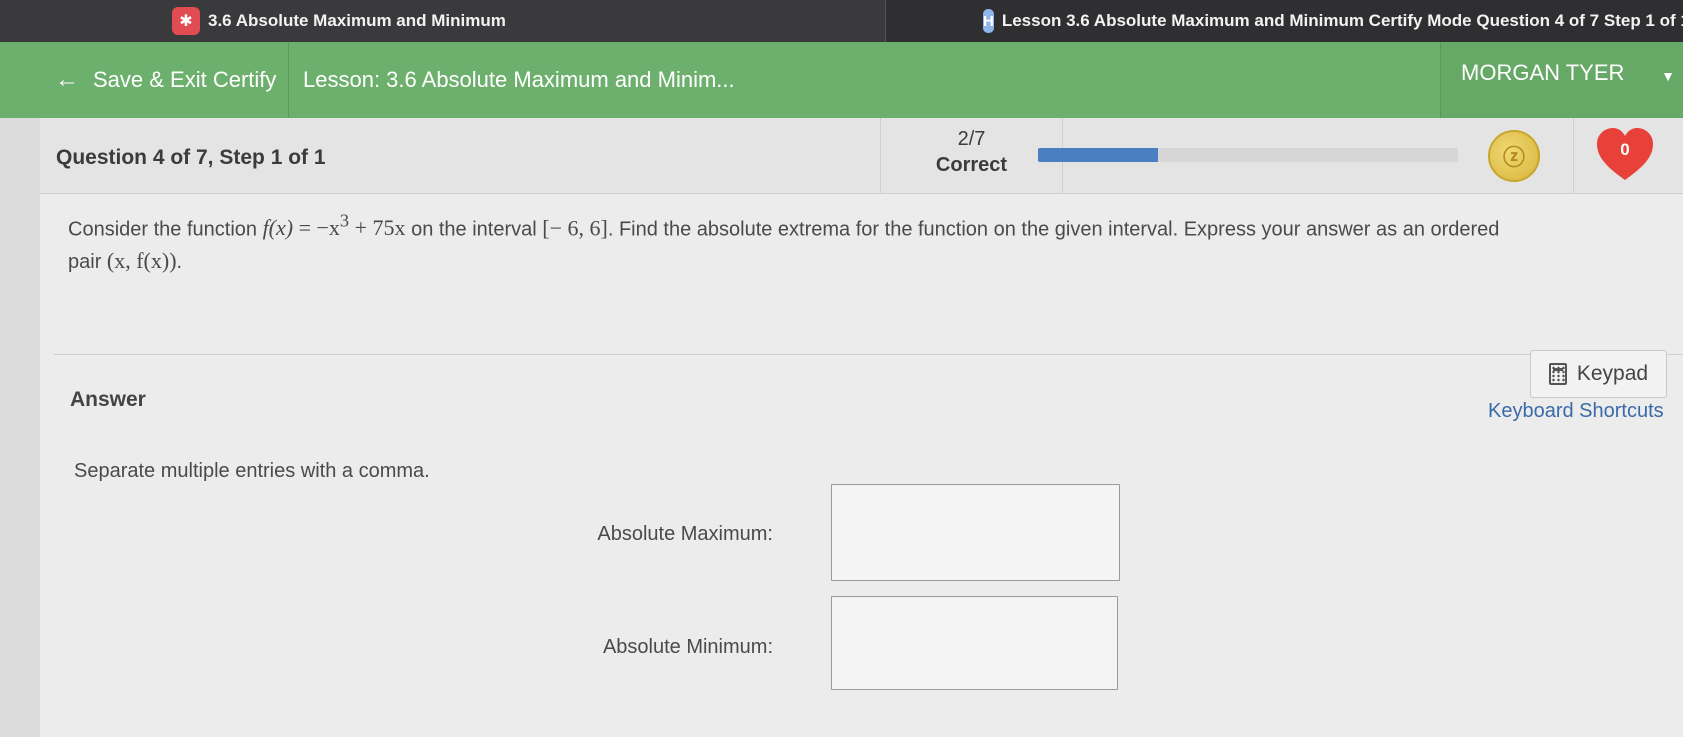 The image size is (1683, 737). What do you see at coordinates (974, 643) in the screenshot?
I see `absolute-minimum-input` at bounding box center [974, 643].